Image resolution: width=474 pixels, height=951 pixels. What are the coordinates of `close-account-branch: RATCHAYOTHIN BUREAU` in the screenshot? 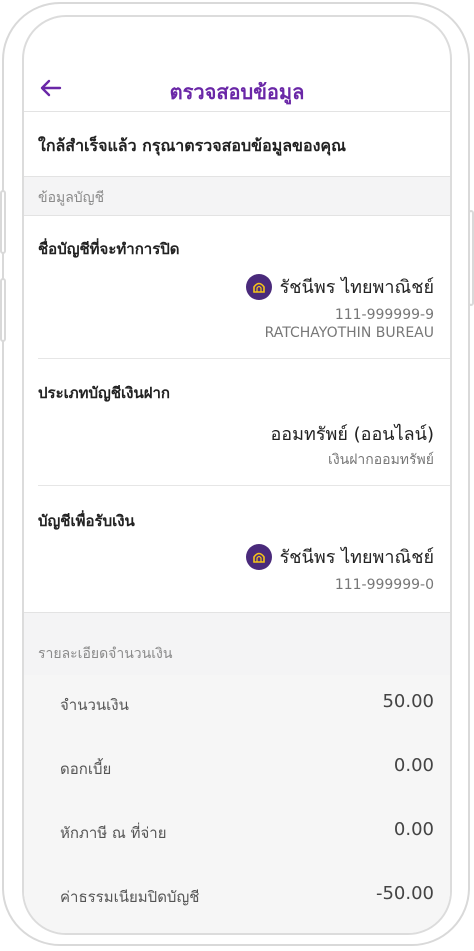 It's located at (349, 333).